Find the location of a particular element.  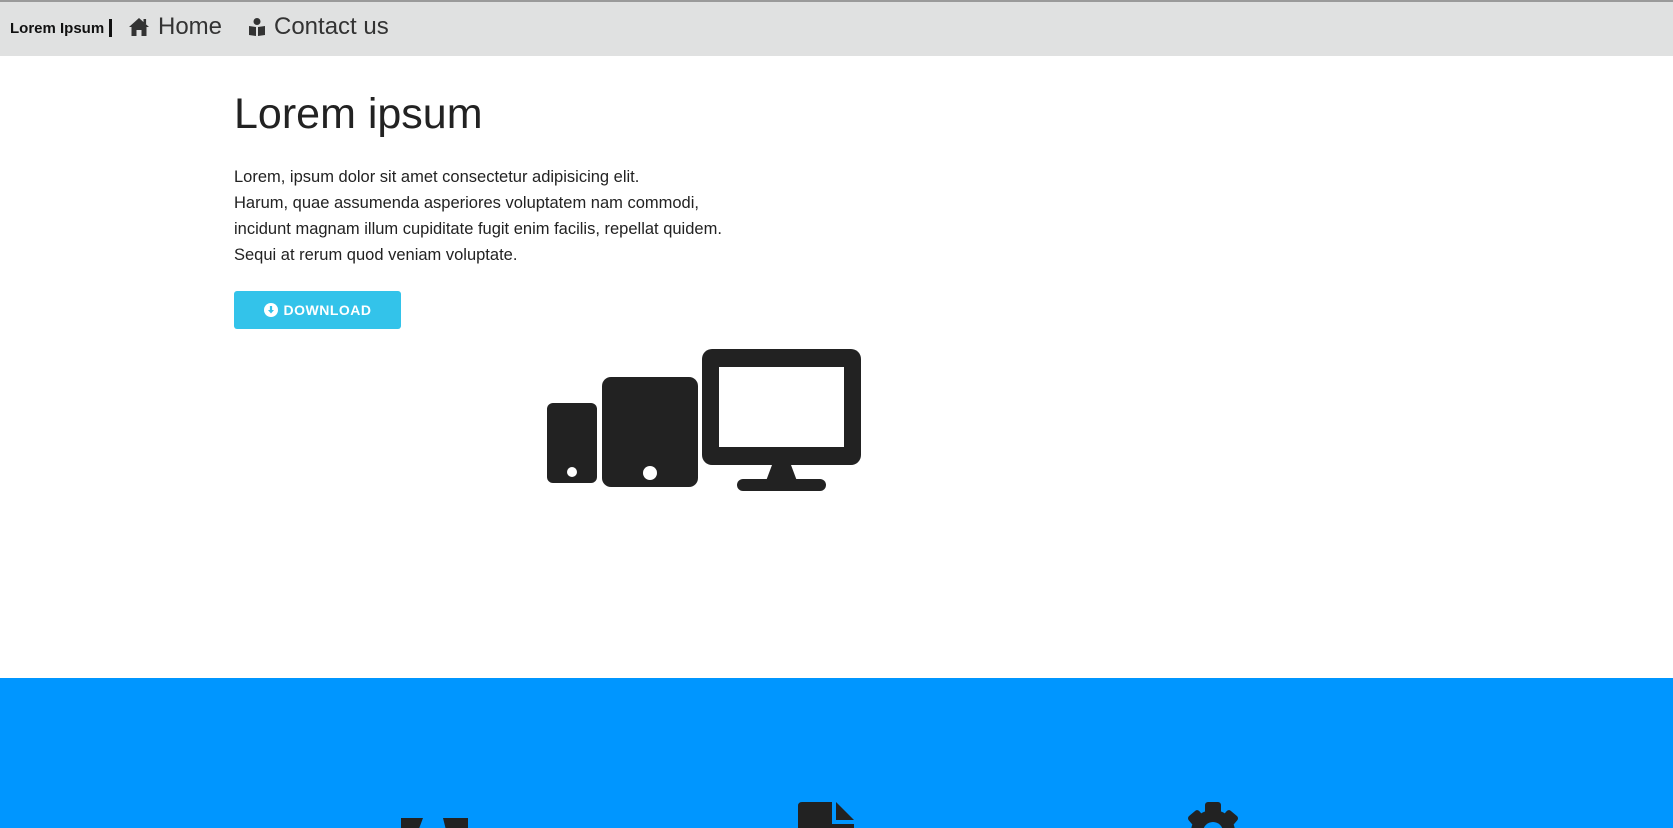

download-button: DOWNLOAD is located at coordinates (317, 310).